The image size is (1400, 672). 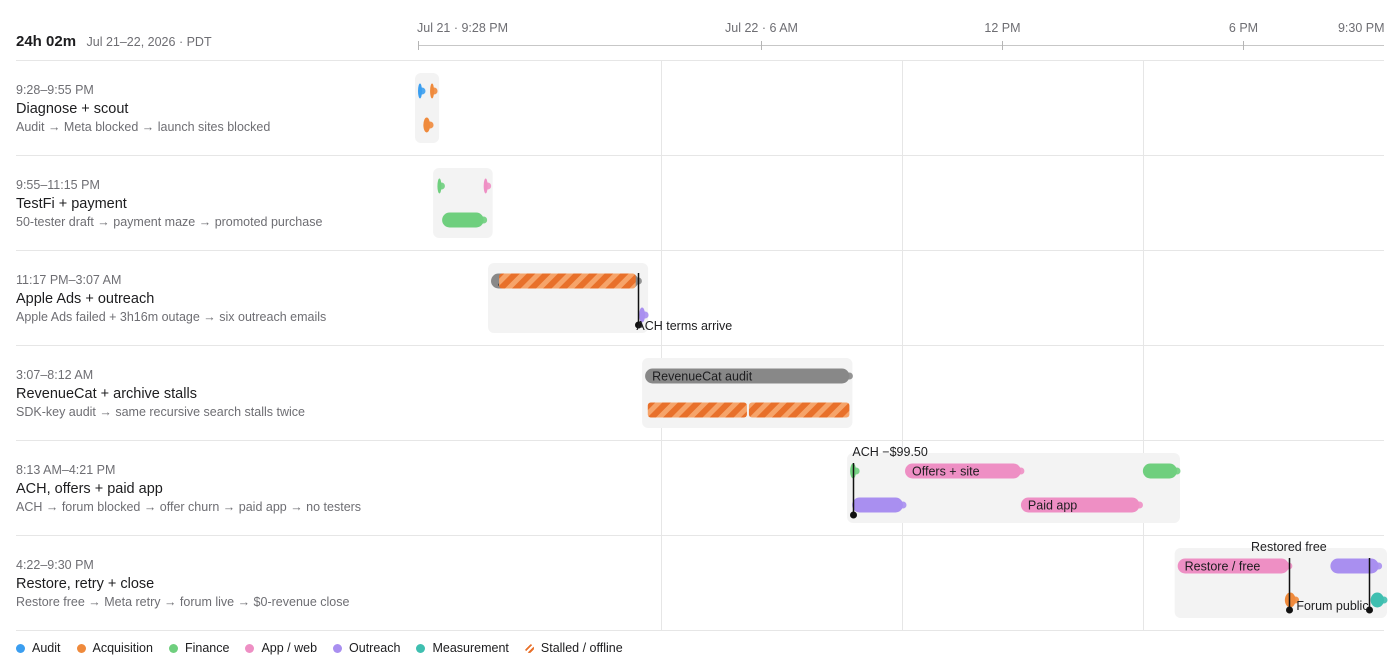 What do you see at coordinates (702, 377) in the screenshot?
I see `segment-label: RevenueCat audit` at bounding box center [702, 377].